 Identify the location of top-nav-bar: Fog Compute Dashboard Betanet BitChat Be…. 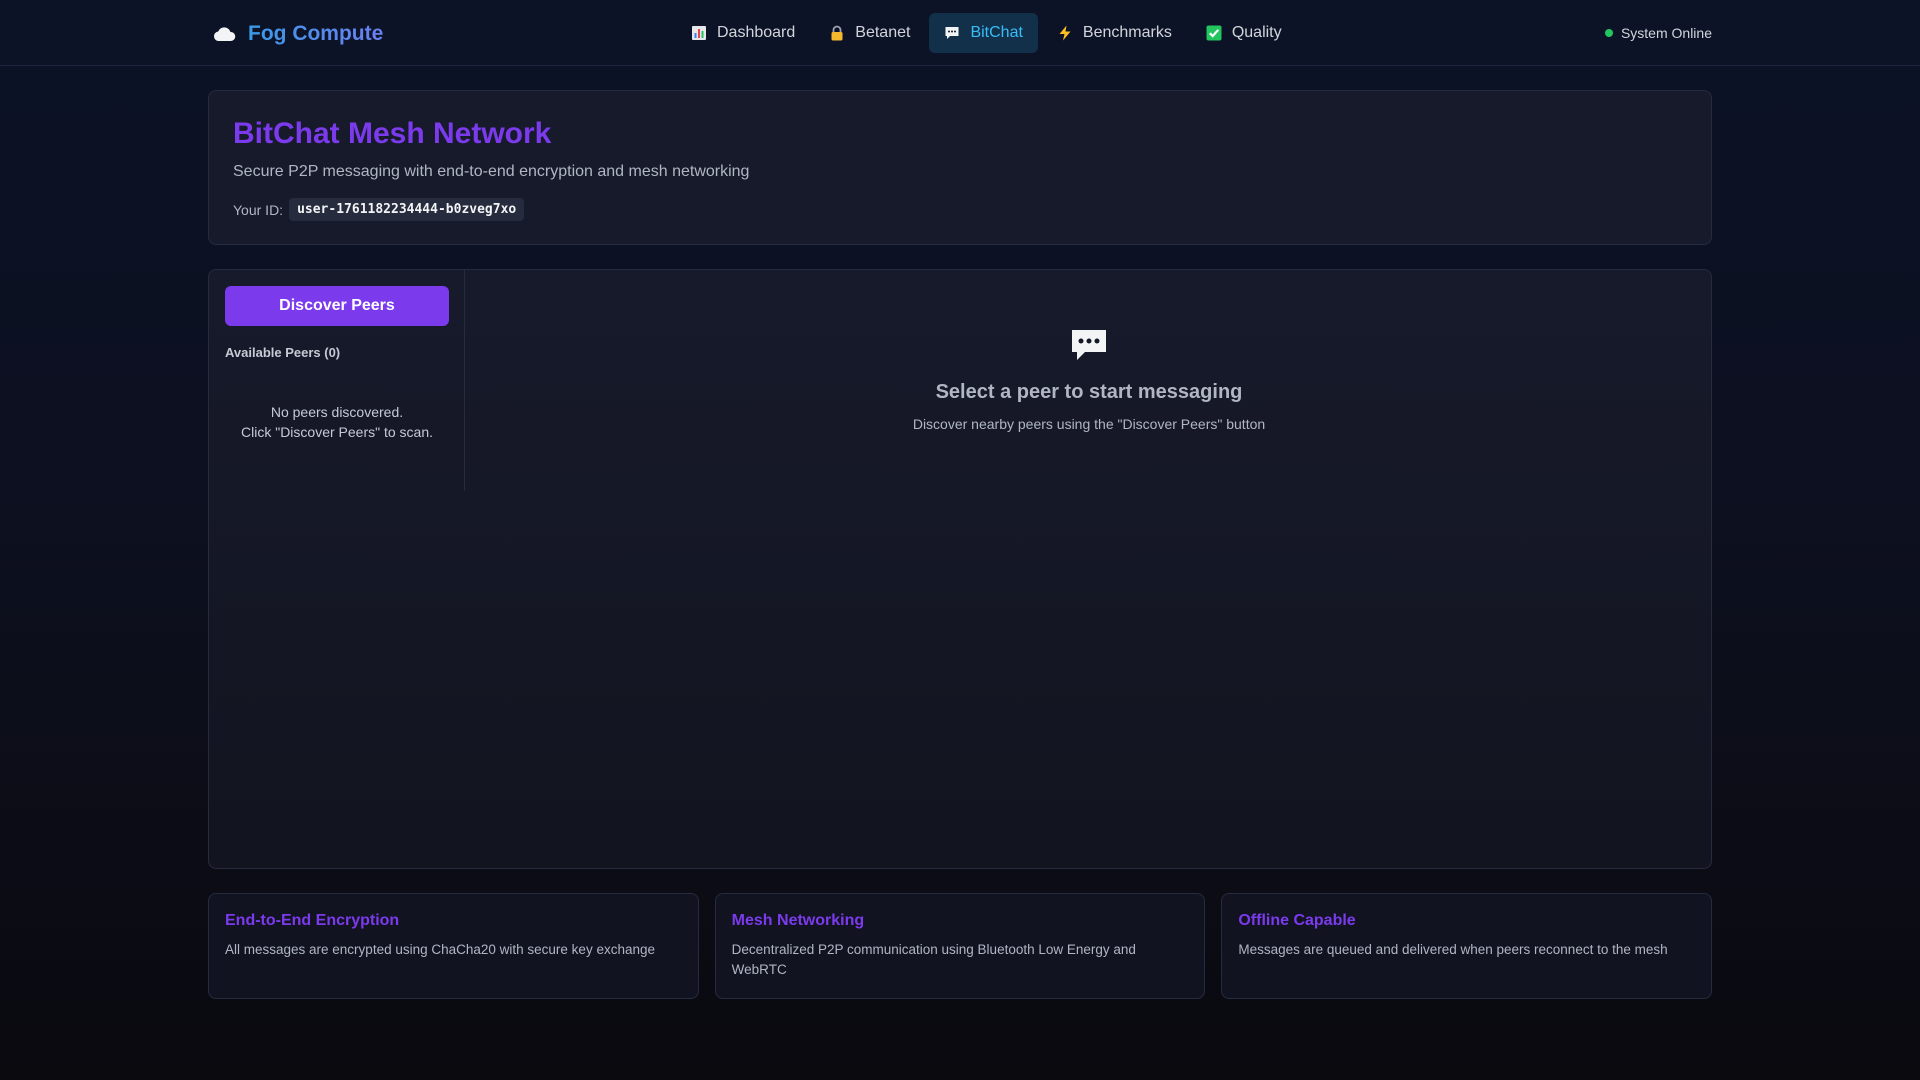
(960, 33).